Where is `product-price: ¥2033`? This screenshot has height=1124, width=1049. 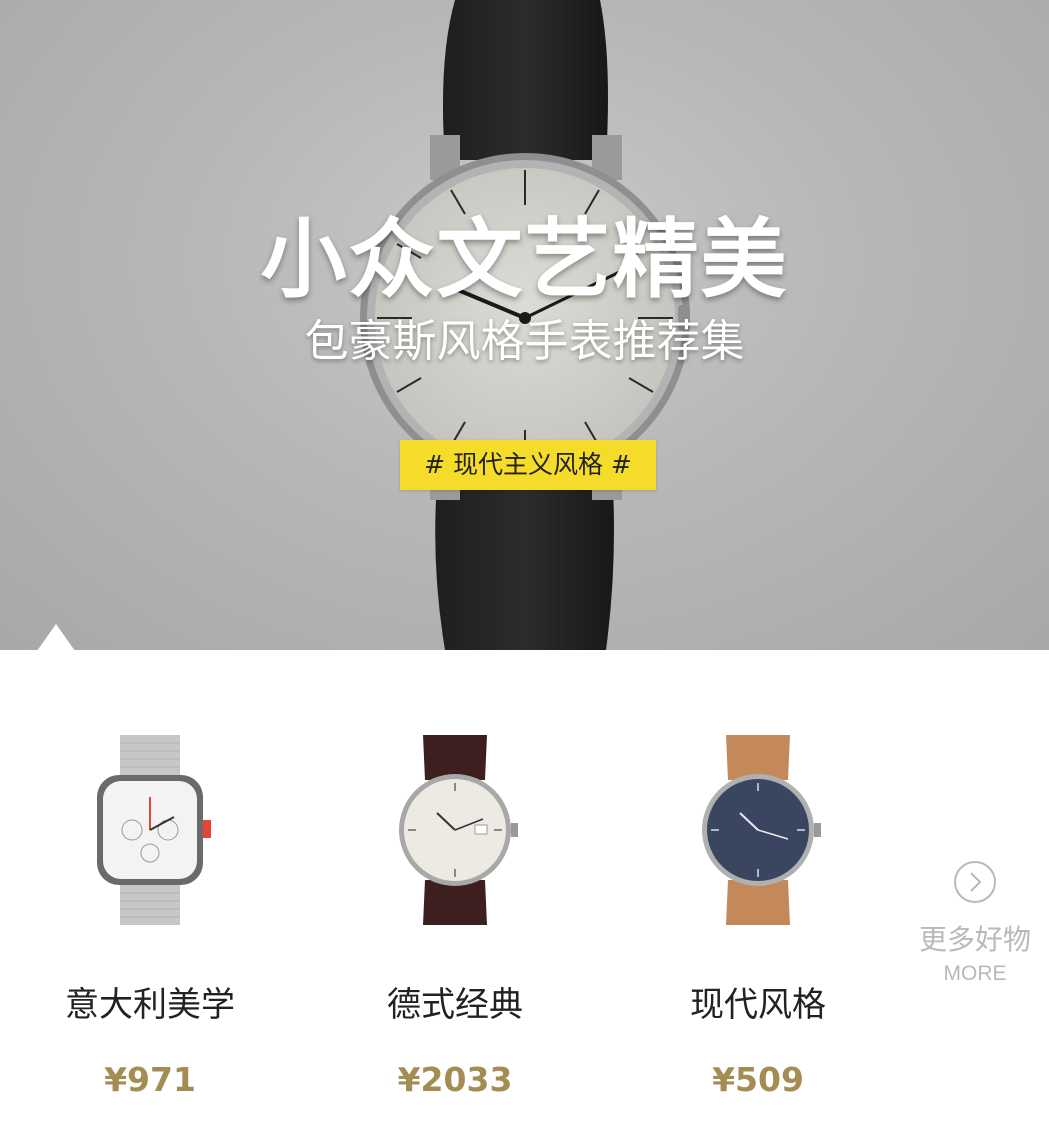 product-price: ¥2033 is located at coordinates (455, 1079).